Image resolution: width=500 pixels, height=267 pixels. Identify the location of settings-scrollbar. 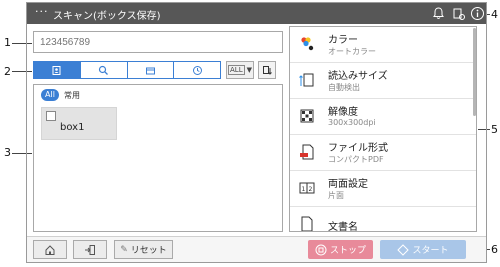
(474, 72).